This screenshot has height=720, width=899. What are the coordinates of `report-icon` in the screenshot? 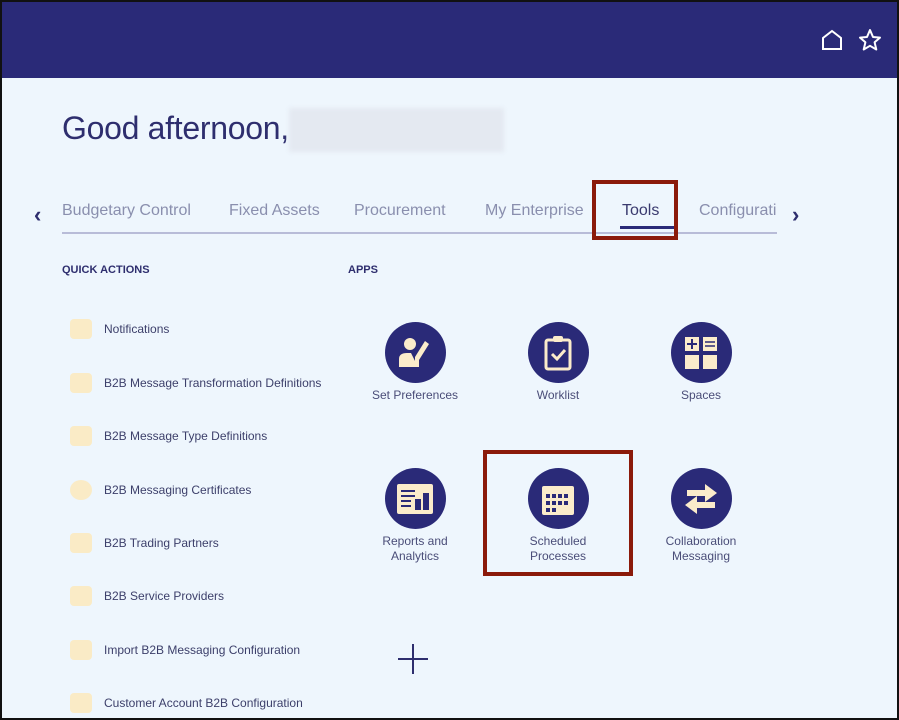 It's located at (415, 498).